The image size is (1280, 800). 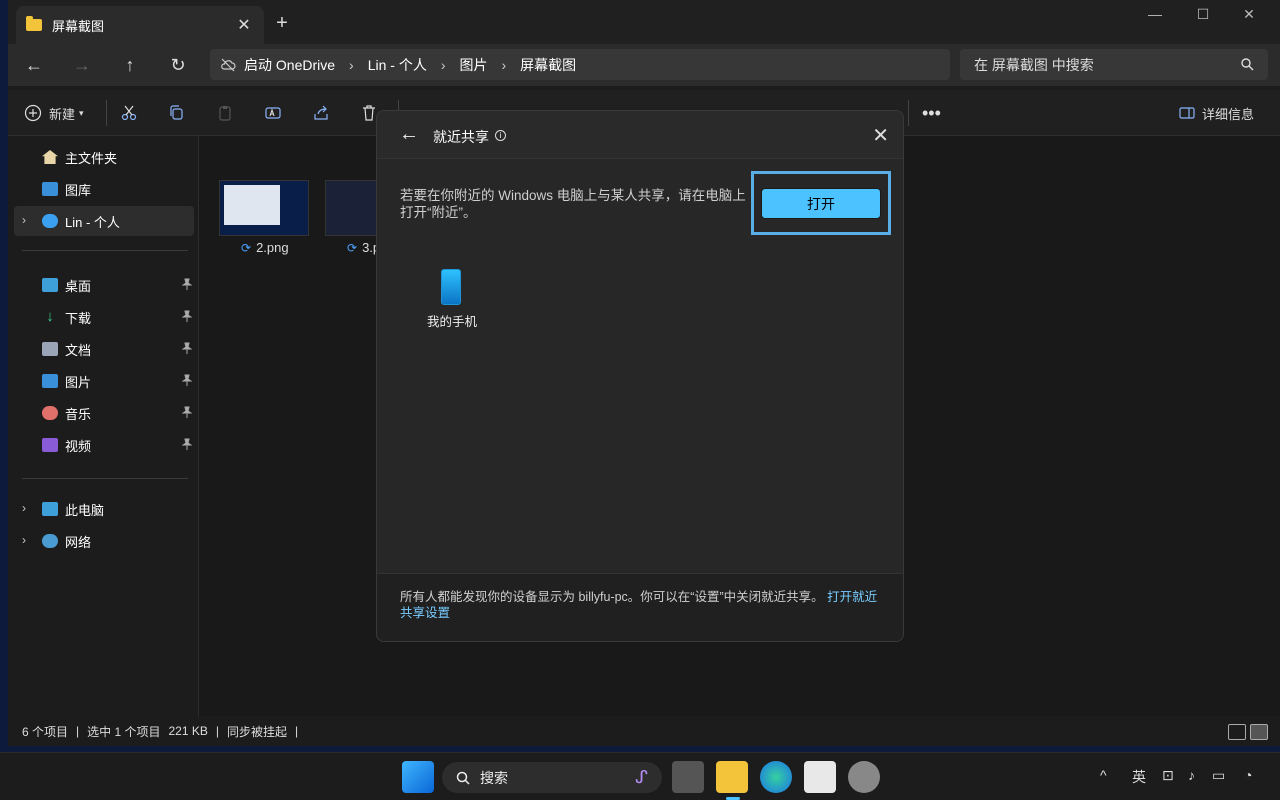 I want to click on settings-gear-icon, so click(x=864, y=777).